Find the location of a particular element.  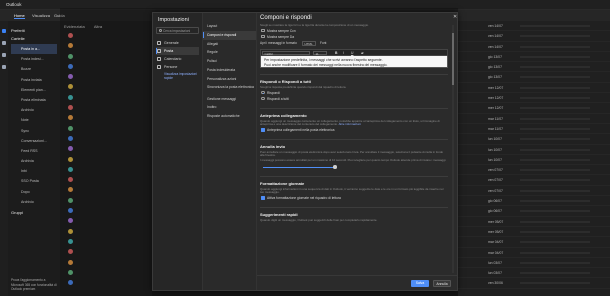

sub-junk: Posta indesiderata is located at coordinates (229, 70).